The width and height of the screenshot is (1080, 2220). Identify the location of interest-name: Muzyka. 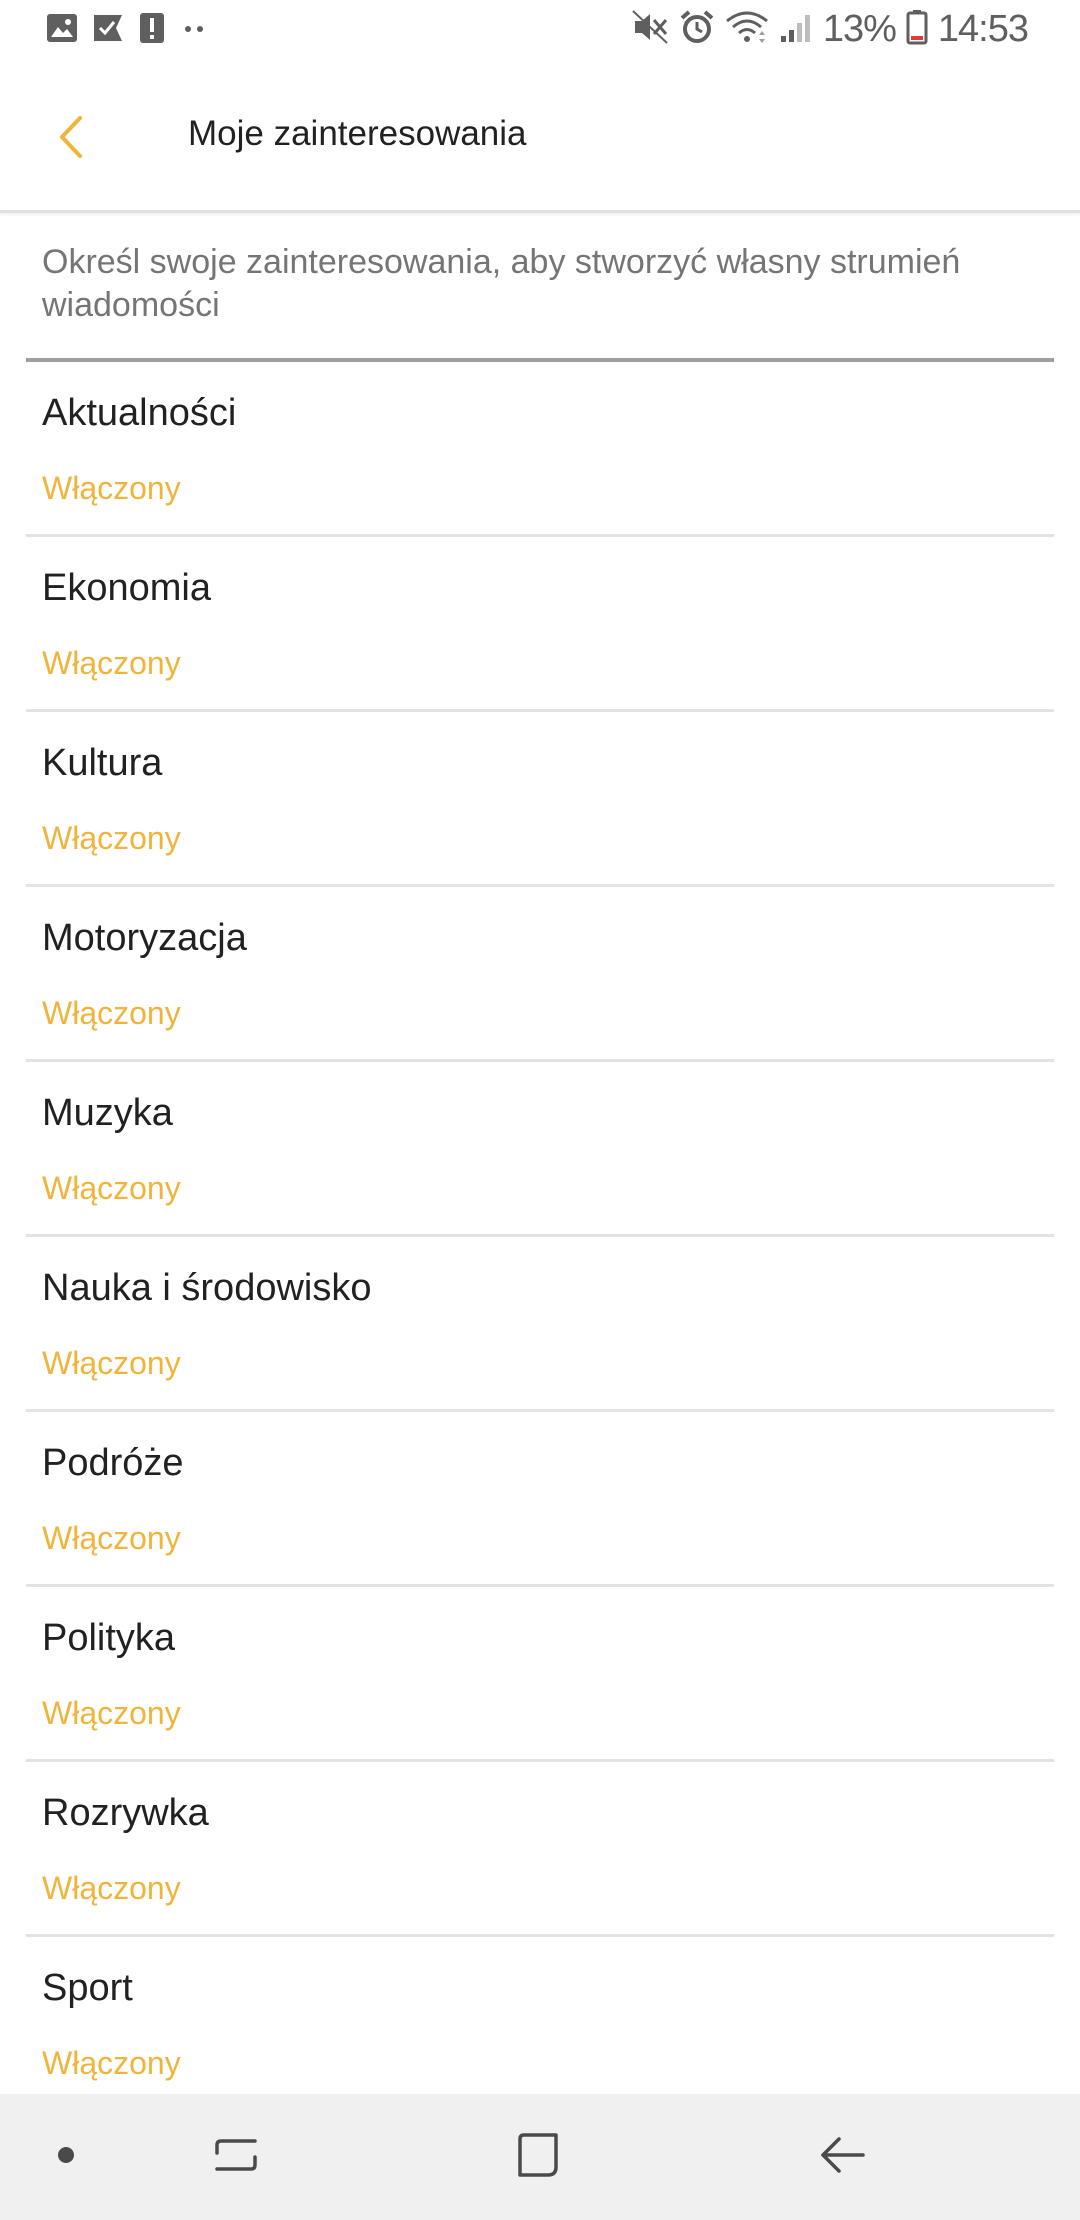
(107, 1113).